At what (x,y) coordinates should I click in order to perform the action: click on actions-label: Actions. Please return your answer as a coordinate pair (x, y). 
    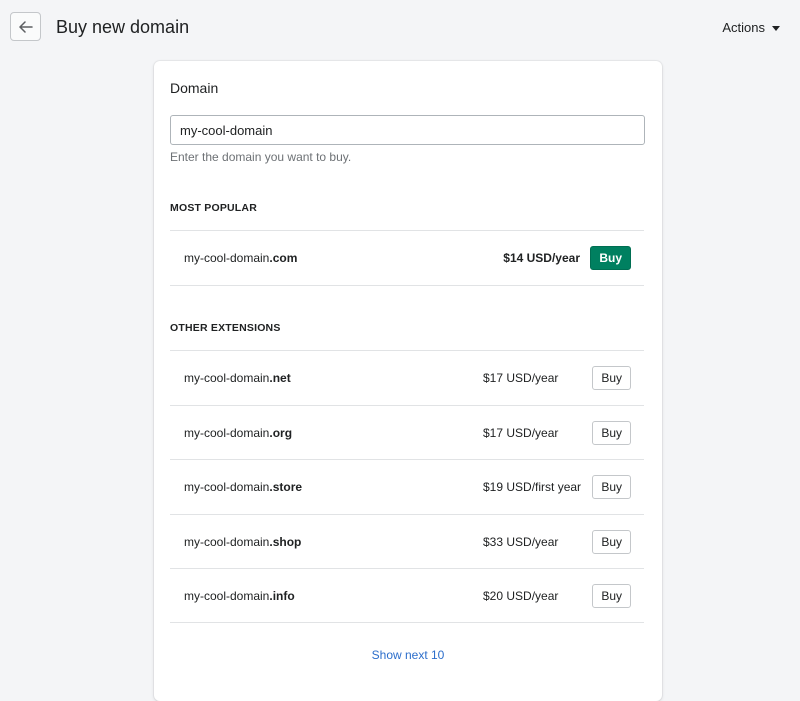
    Looking at the image, I should click on (743, 27).